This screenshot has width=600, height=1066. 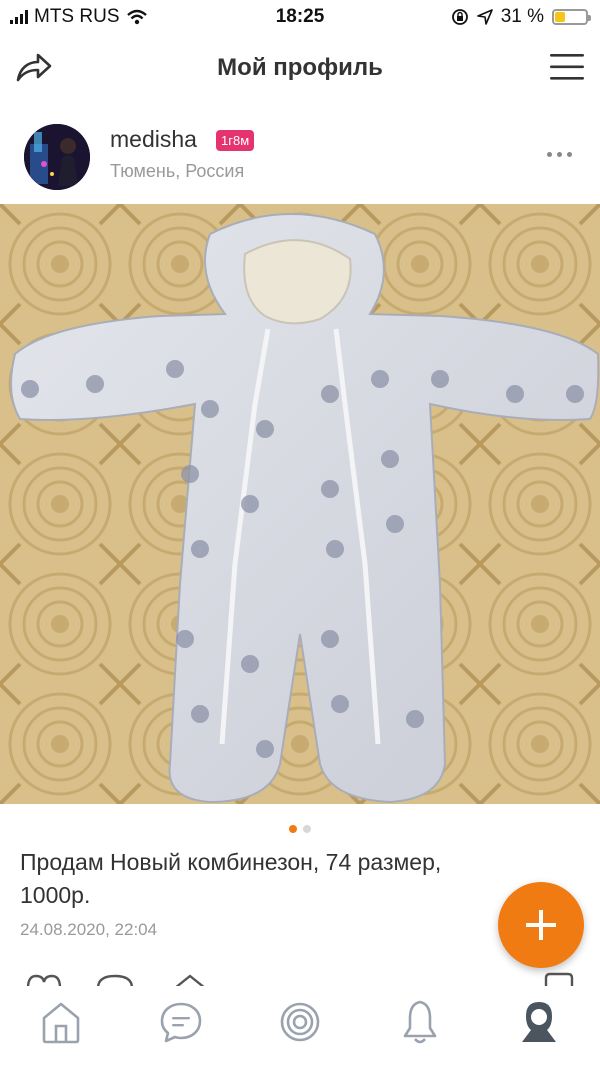 I want to click on bell-icon, so click(x=420, y=1021).